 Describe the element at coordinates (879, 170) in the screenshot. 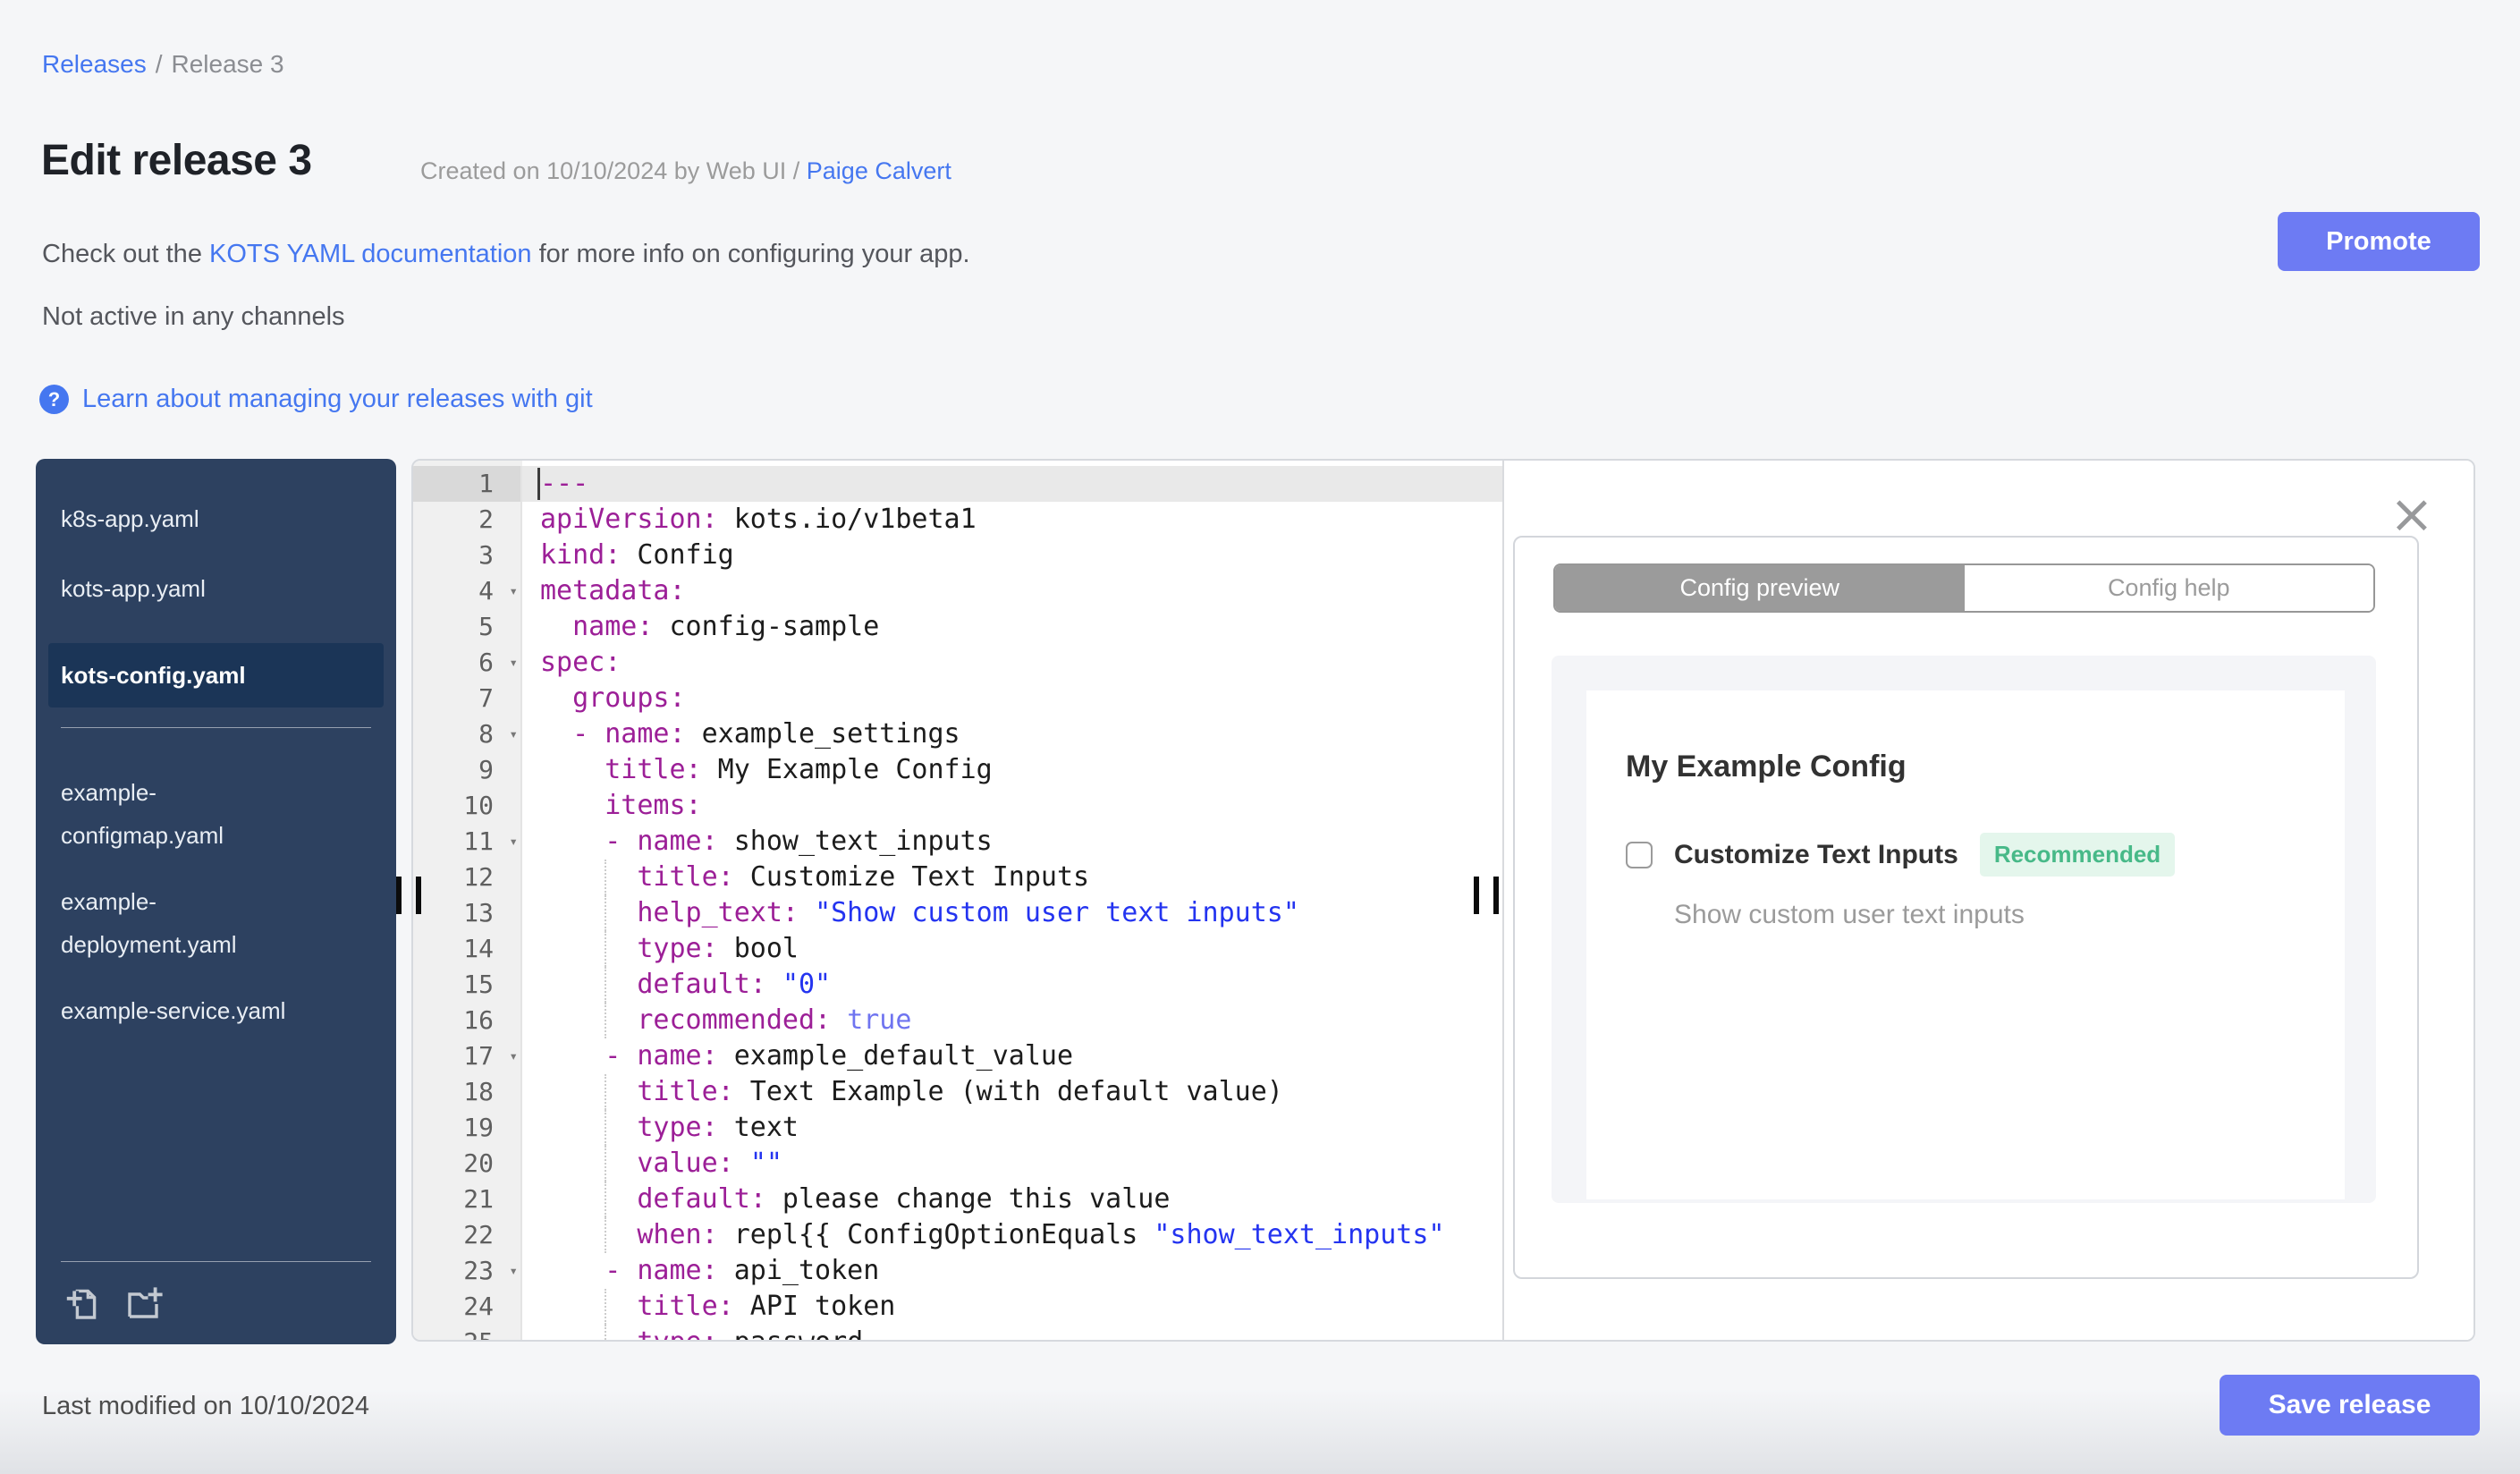

I see `author-link: Paige Calvert` at that location.